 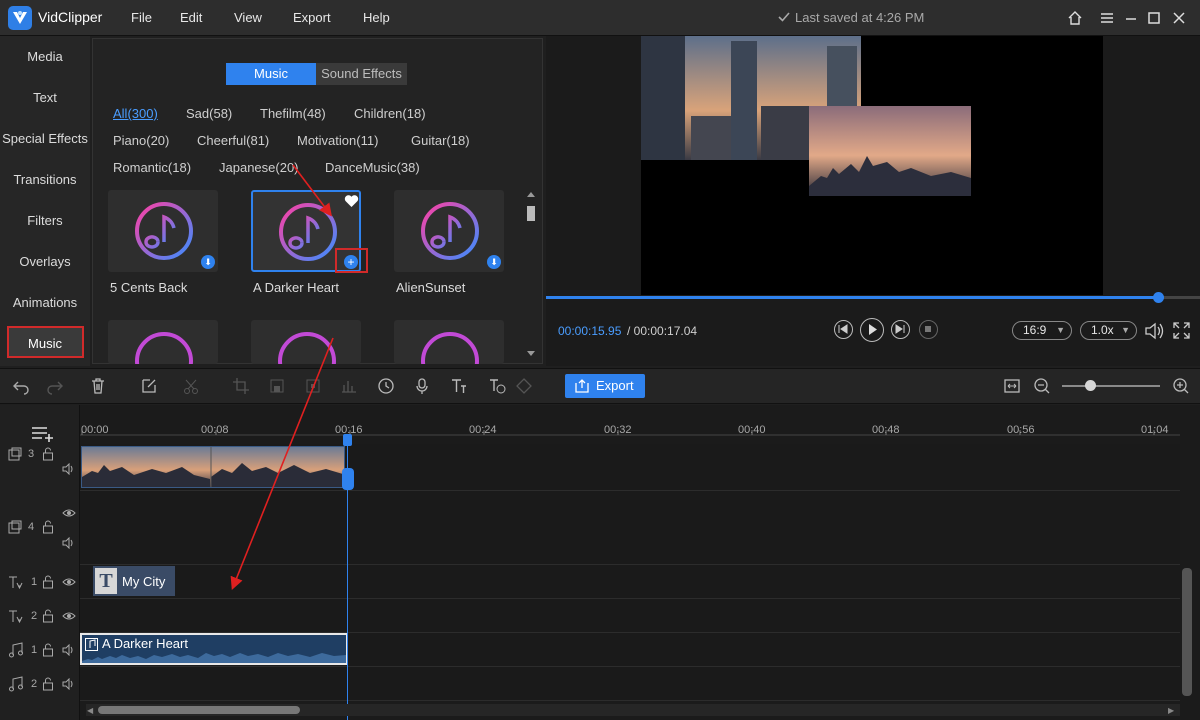 What do you see at coordinates (42, 434) in the screenshot?
I see `add-track-icon` at bounding box center [42, 434].